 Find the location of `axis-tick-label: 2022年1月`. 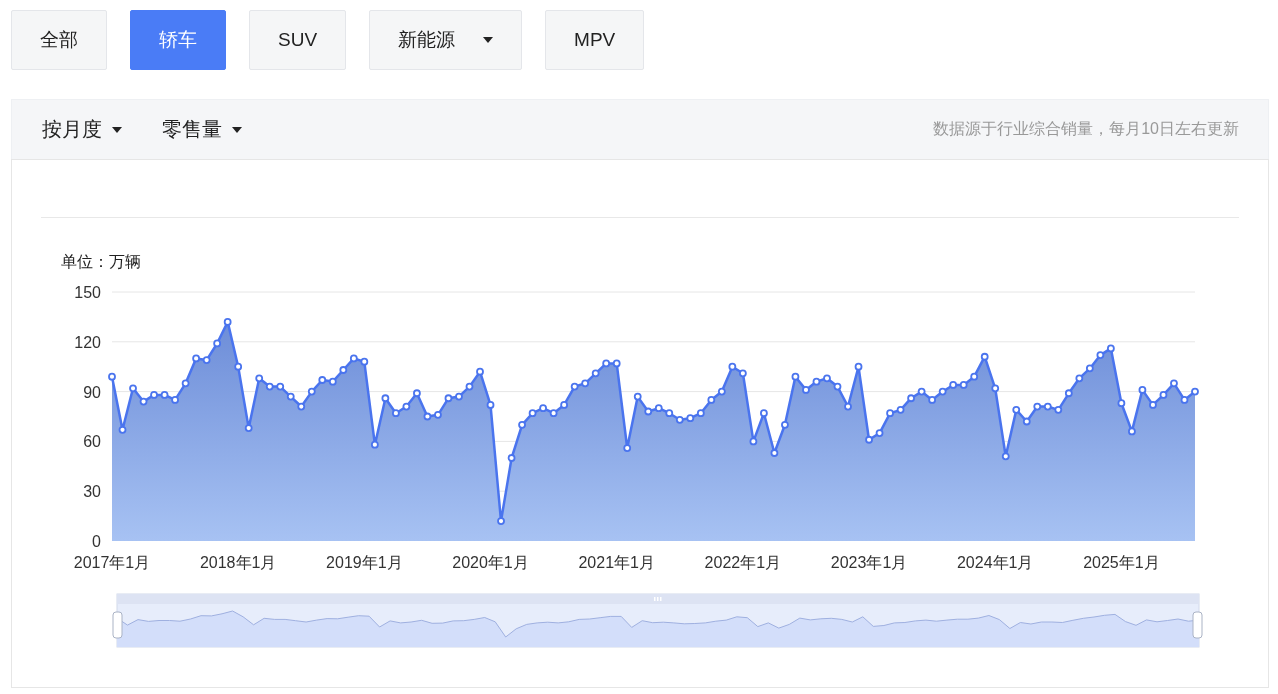

axis-tick-label: 2022年1月 is located at coordinates (743, 562).